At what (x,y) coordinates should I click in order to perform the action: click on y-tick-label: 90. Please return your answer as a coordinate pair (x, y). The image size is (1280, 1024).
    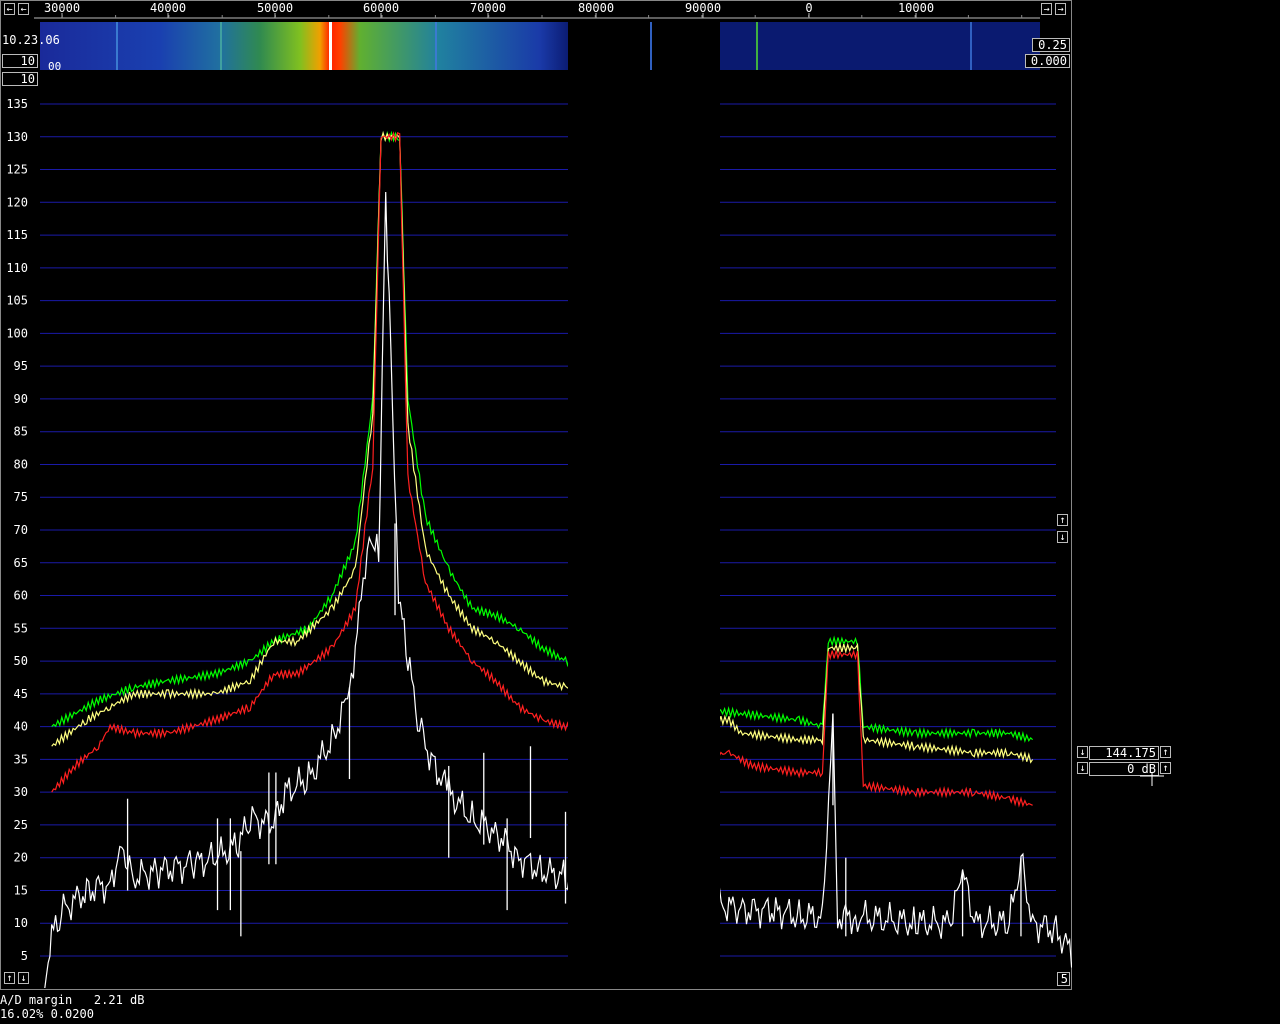
    Looking at the image, I should click on (21, 399).